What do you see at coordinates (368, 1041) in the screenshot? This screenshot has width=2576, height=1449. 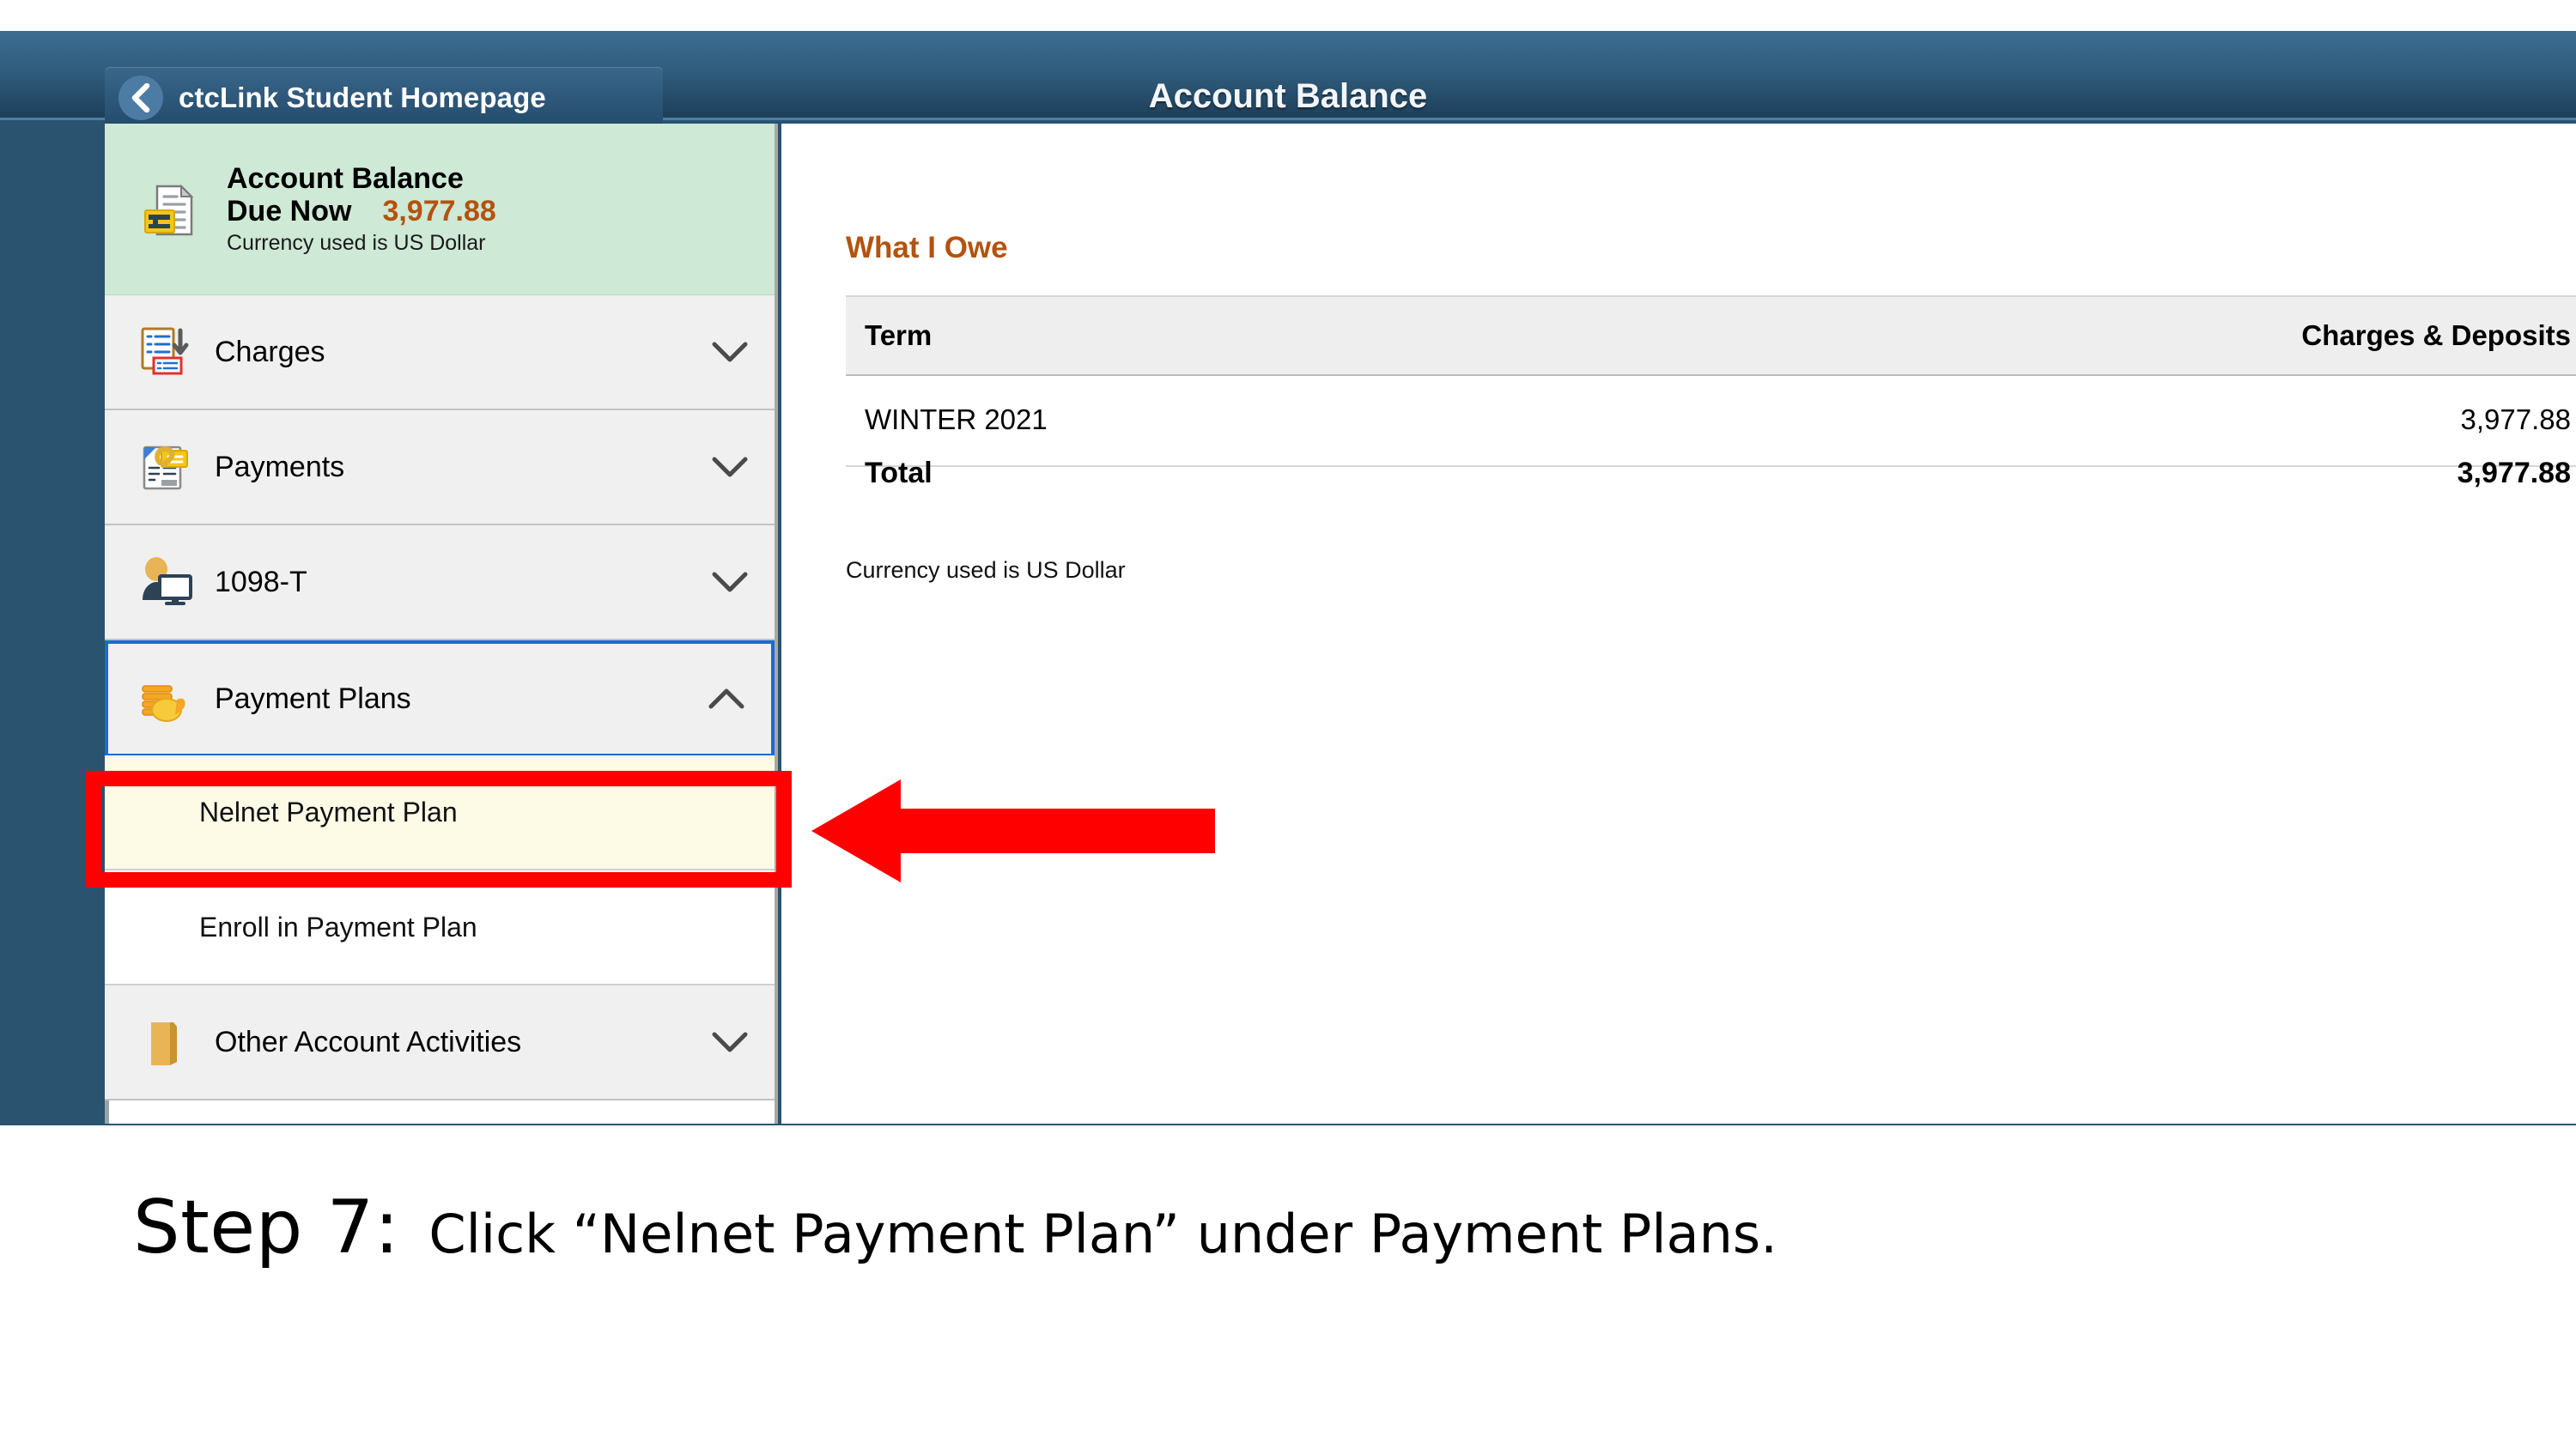 I see `sidebar-item-label: Other Account Activities` at bounding box center [368, 1041].